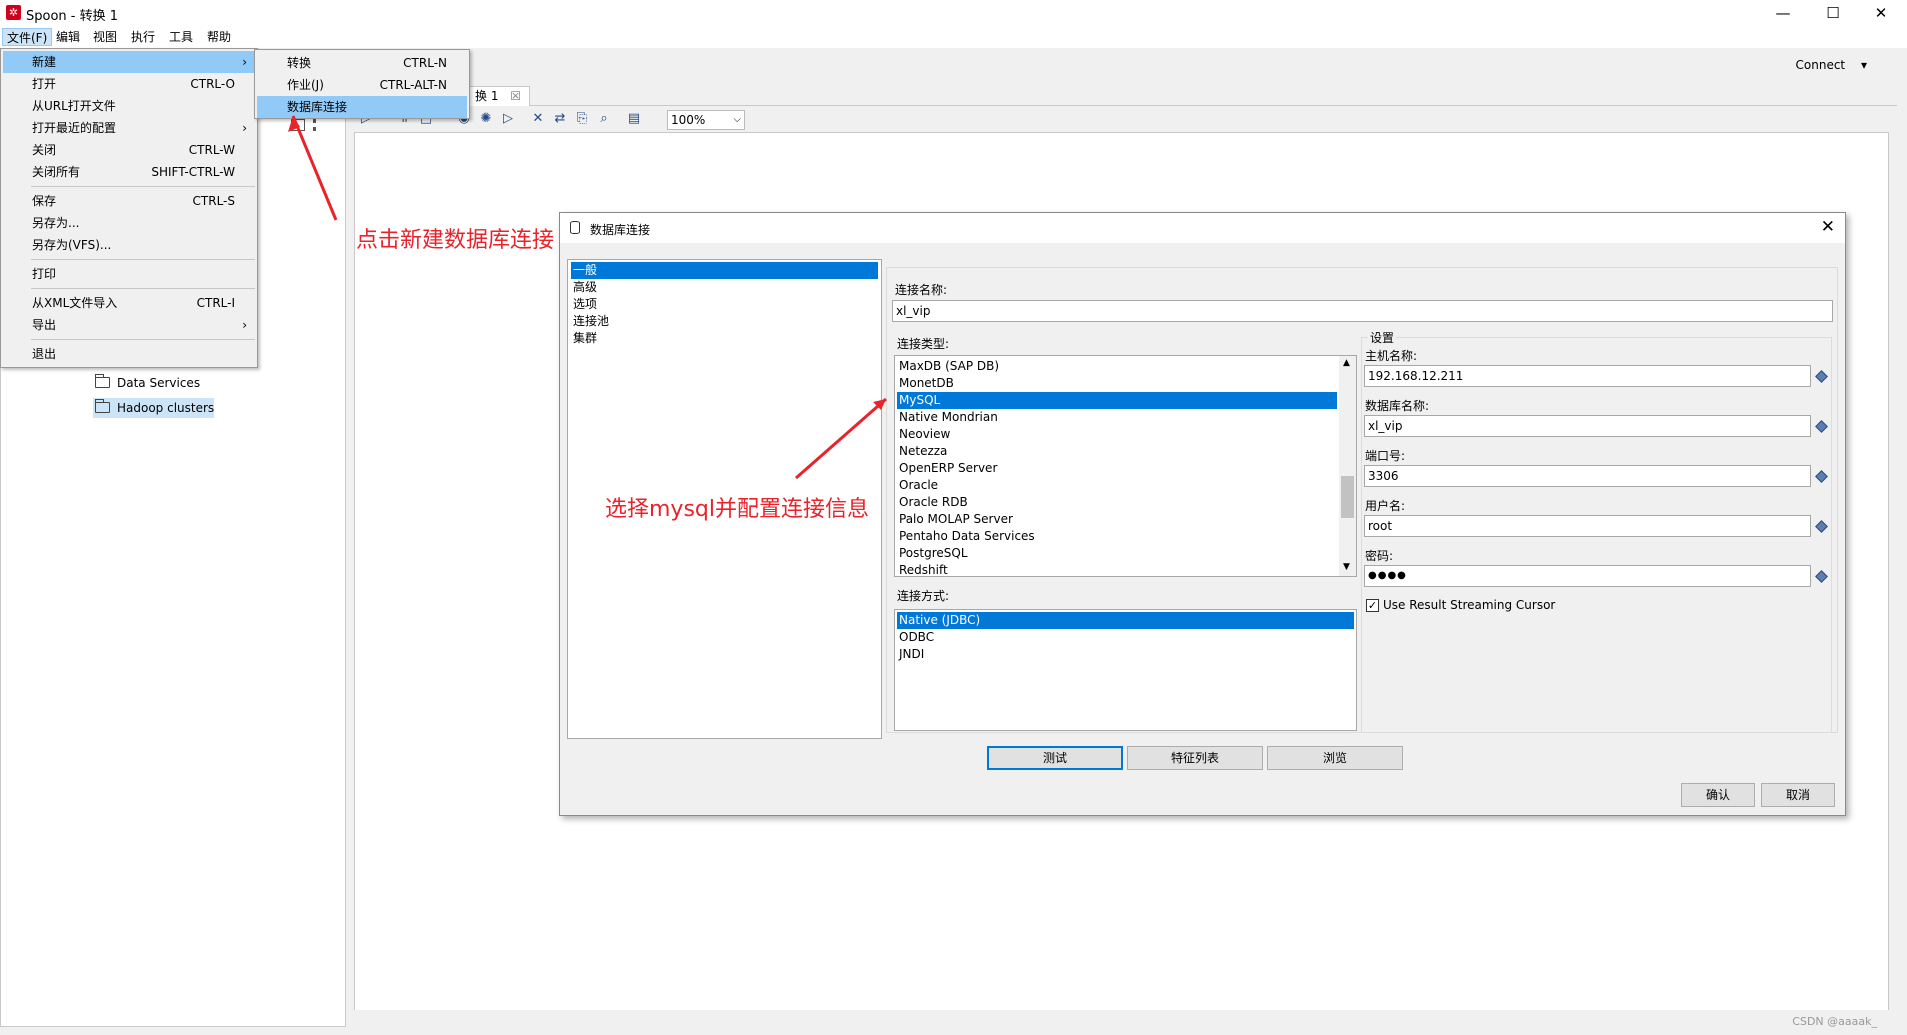  What do you see at coordinates (455, 240) in the screenshot?
I see `annotation-step1: 点击新建数据库连接` at bounding box center [455, 240].